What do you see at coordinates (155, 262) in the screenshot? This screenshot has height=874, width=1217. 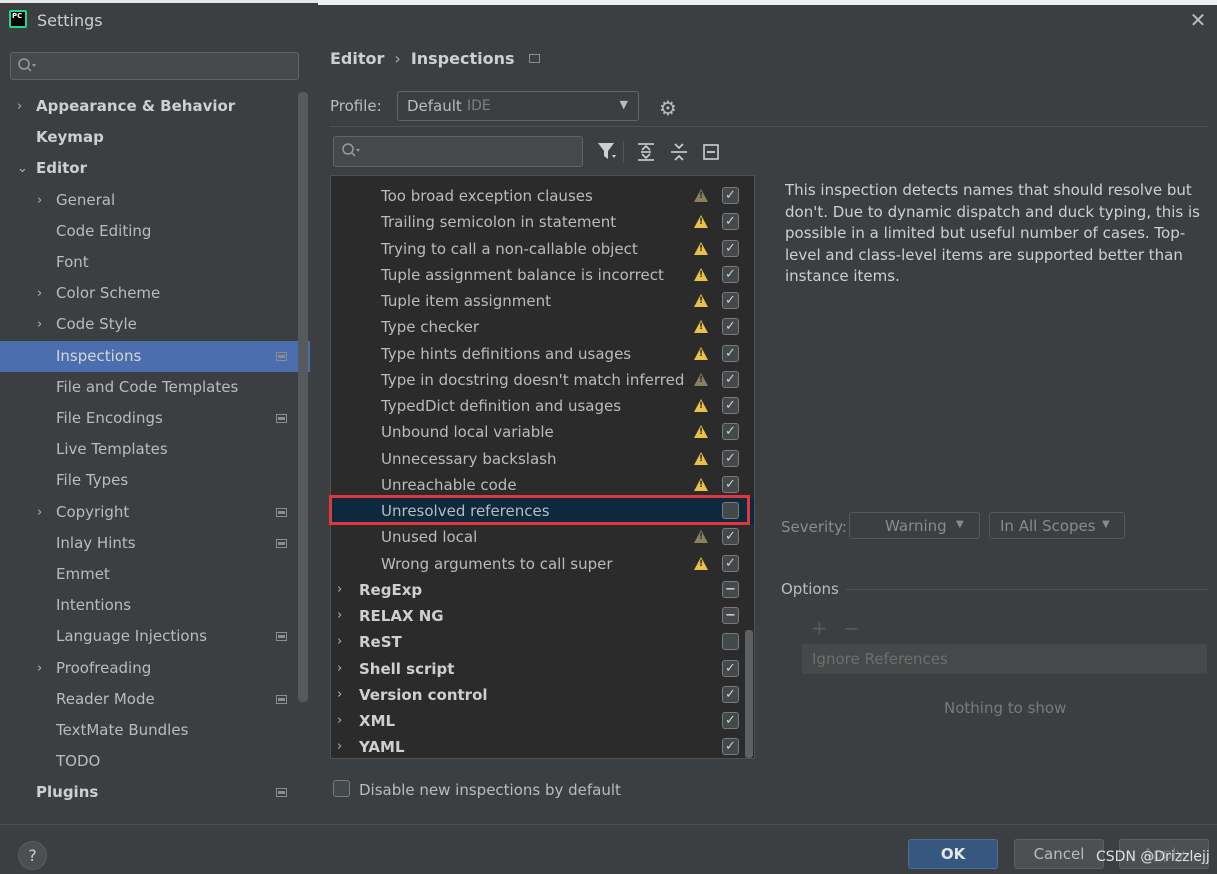 I see `sidebar-item: Font` at bounding box center [155, 262].